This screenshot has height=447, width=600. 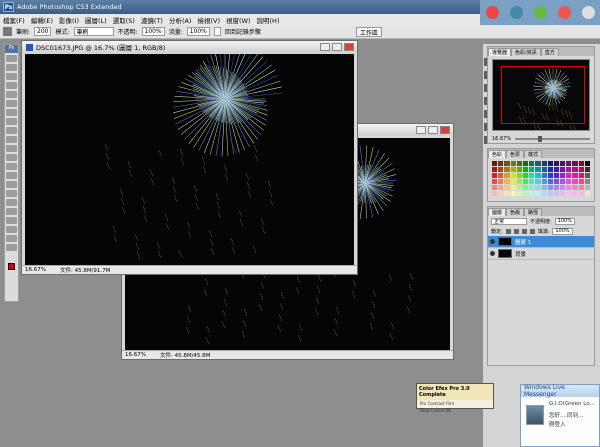 I want to click on app-icon-white, so click(x=588, y=12).